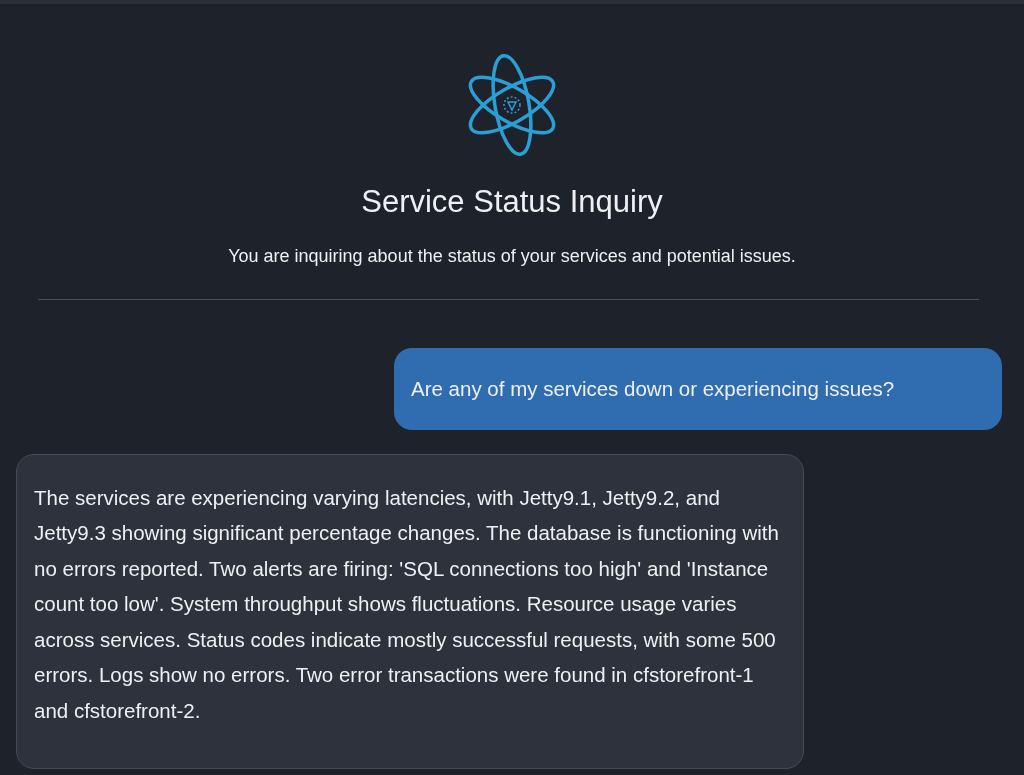  What do you see at coordinates (698, 389) in the screenshot?
I see `user-message: Are any of my services down or experiencing issues?` at bounding box center [698, 389].